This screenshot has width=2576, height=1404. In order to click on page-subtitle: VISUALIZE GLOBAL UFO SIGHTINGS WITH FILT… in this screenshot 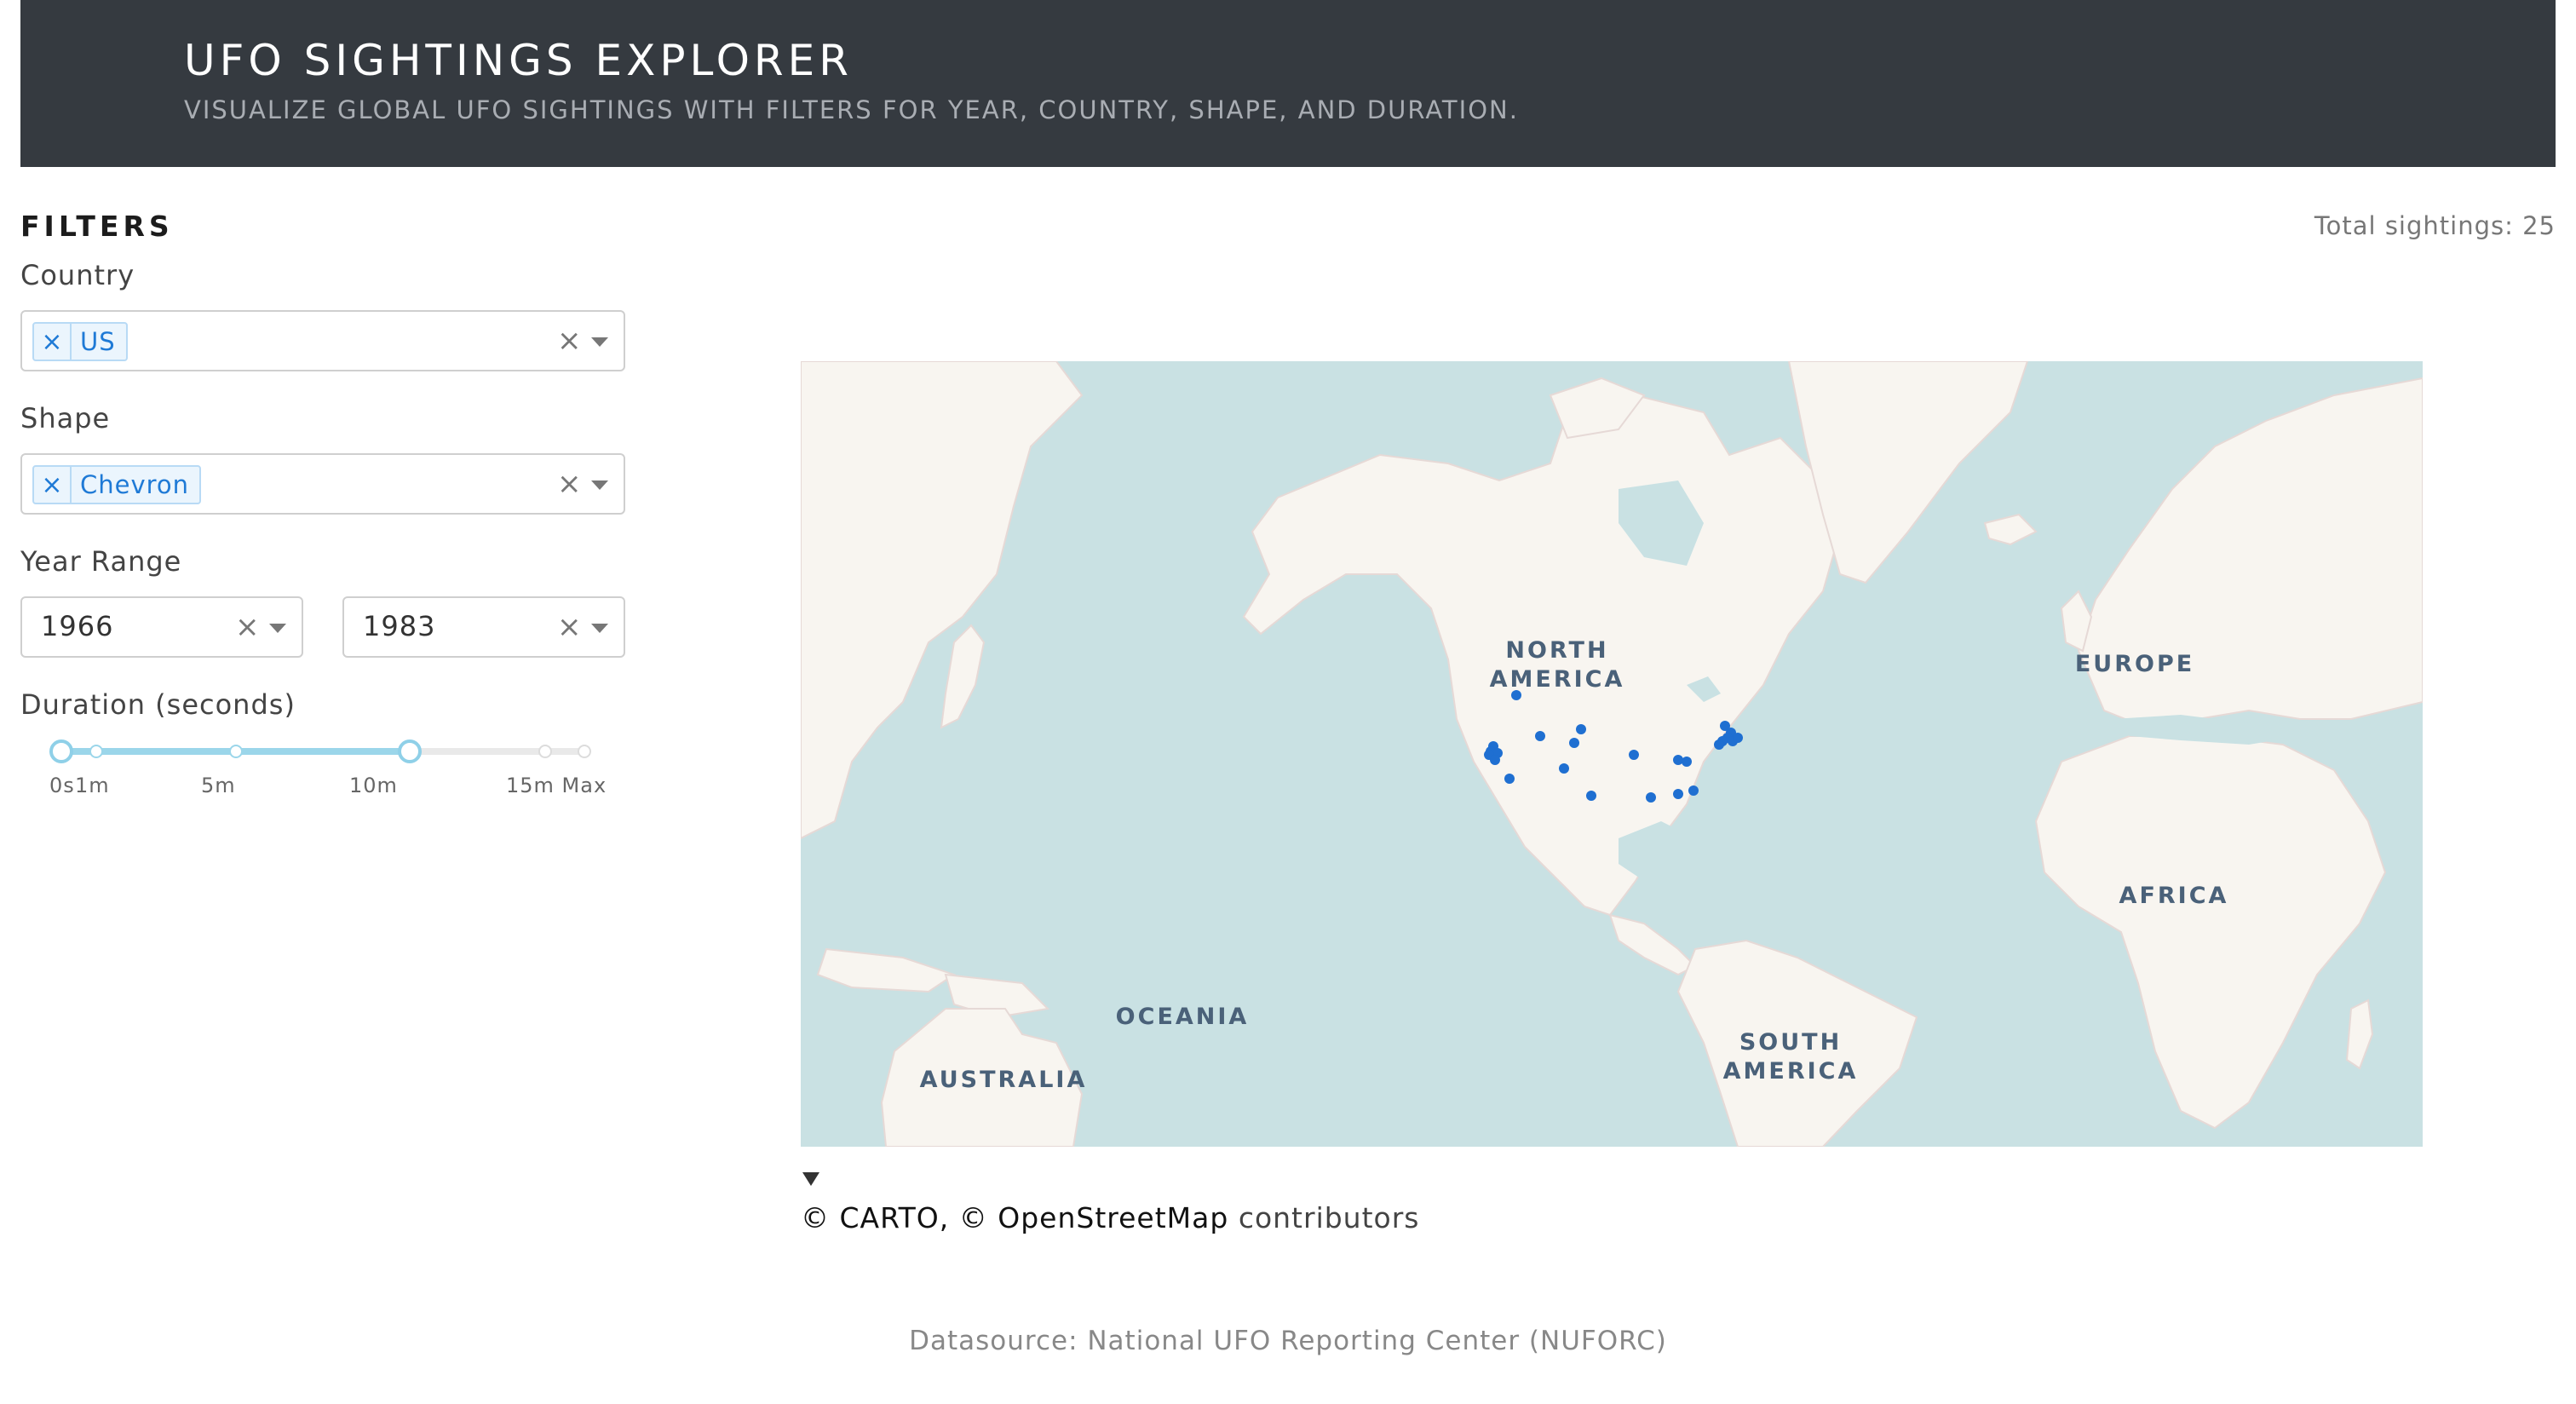, I will do `click(852, 109)`.